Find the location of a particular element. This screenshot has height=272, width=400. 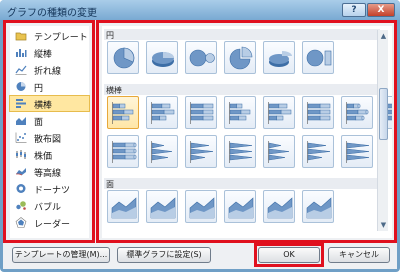

help-button: ? is located at coordinates (354, 10).